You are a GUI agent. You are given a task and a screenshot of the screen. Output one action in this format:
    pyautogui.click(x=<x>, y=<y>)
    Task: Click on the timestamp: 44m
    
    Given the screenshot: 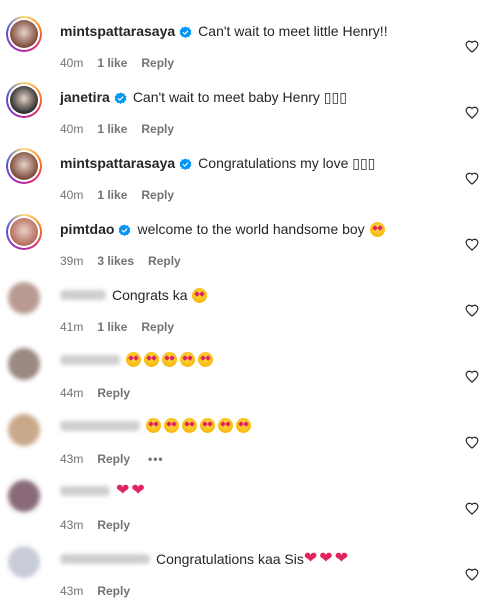 What is the action you would take?
    pyautogui.click(x=72, y=393)
    